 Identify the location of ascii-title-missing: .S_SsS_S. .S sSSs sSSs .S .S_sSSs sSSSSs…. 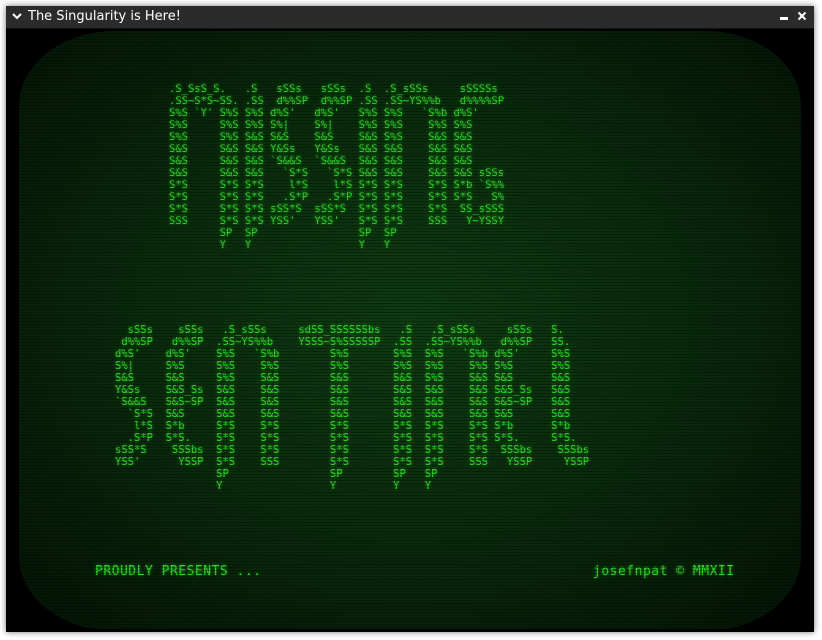
(337, 167).